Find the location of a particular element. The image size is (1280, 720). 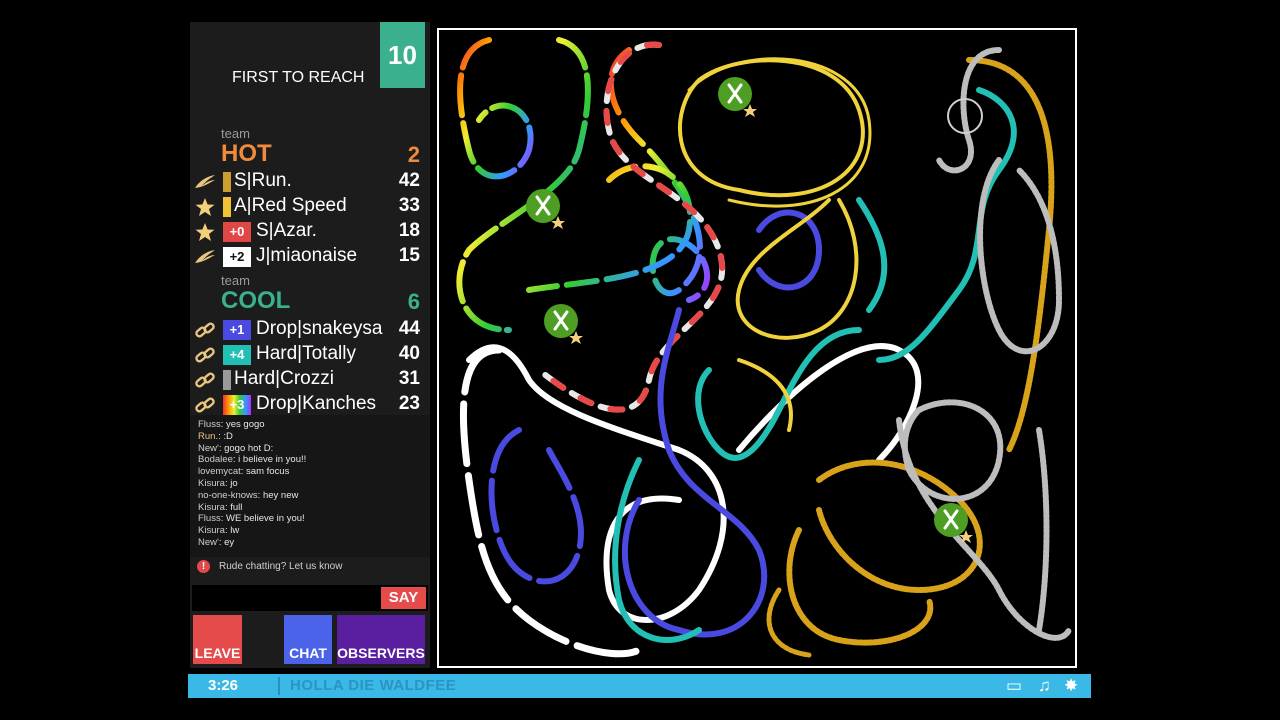

player-name: Drop|snakeysa is located at coordinates (319, 328).